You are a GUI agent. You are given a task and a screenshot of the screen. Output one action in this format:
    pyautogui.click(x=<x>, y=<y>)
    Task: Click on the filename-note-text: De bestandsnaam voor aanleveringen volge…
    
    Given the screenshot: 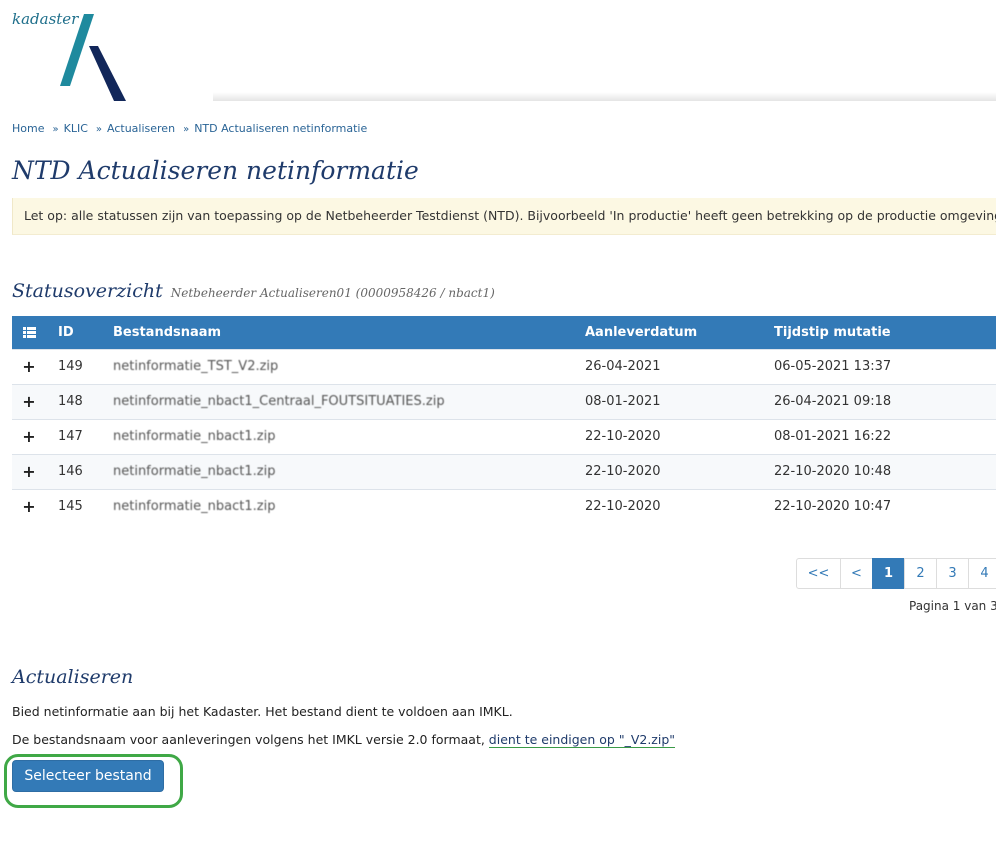 What is the action you would take?
    pyautogui.click(x=250, y=739)
    